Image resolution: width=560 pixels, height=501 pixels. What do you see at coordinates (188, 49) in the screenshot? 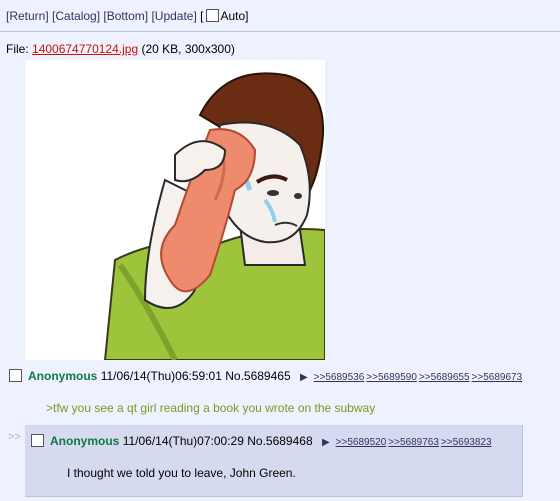
I see `file-meta: (20 KB, 300x300)` at bounding box center [188, 49].